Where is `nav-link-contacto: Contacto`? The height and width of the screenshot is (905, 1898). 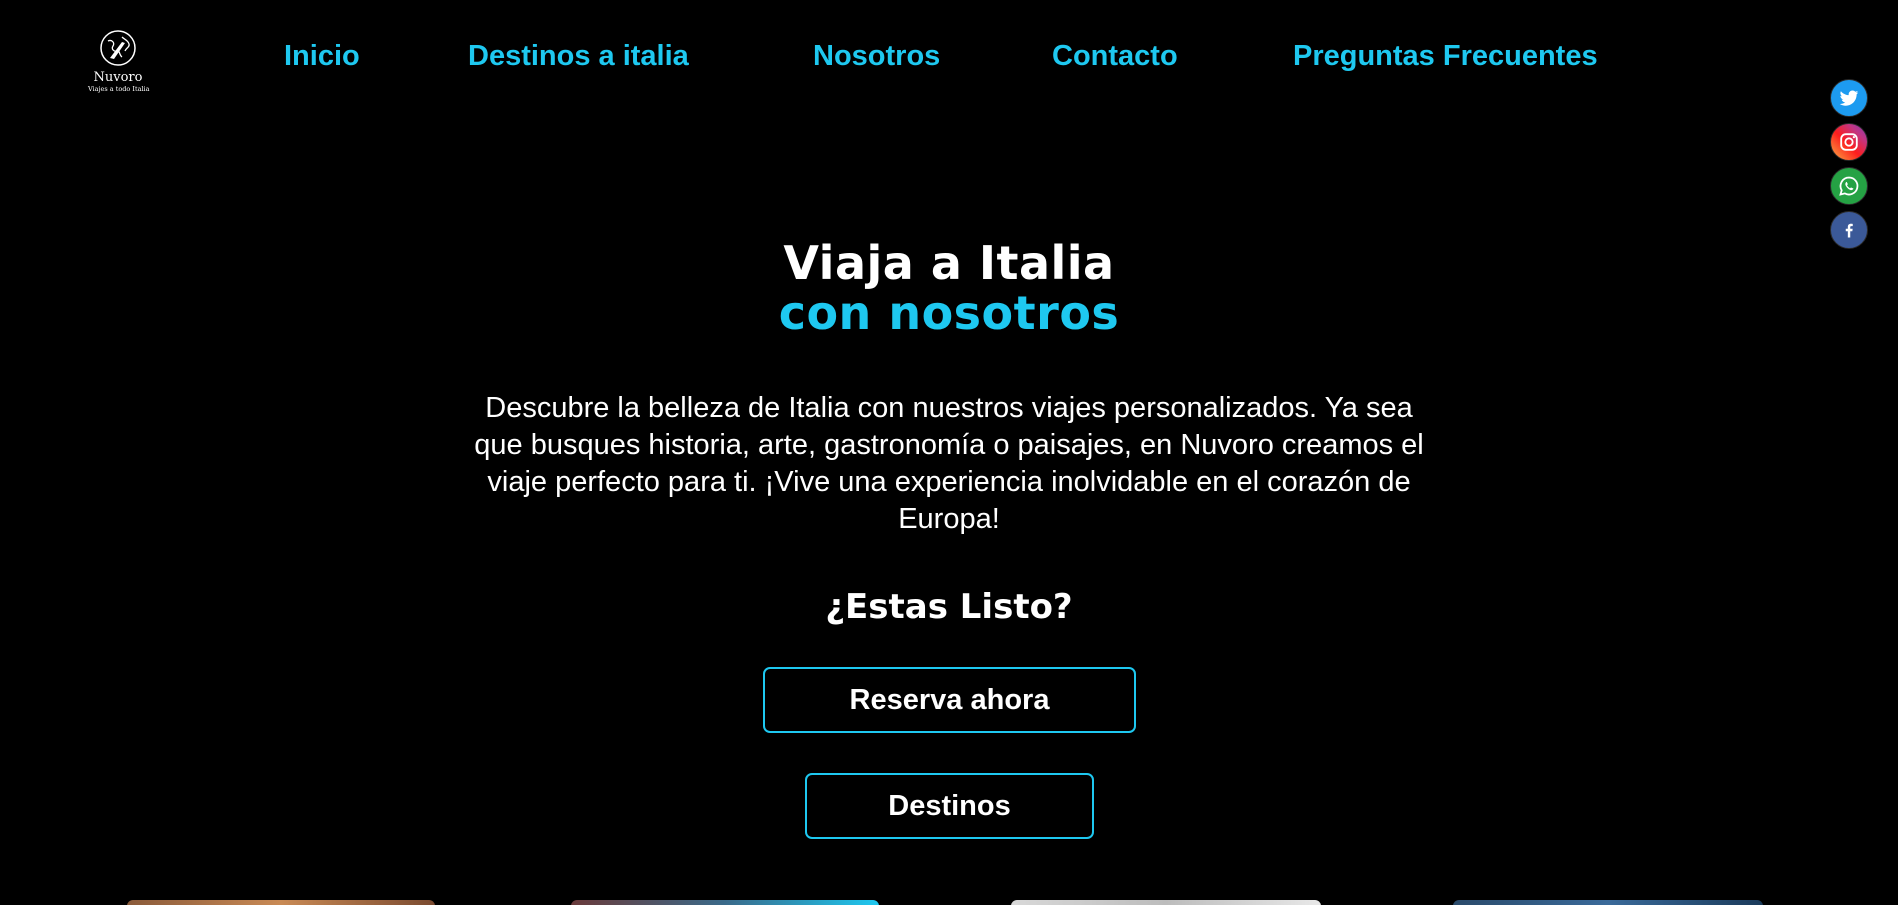 nav-link-contacto: Contacto is located at coordinates (1115, 56).